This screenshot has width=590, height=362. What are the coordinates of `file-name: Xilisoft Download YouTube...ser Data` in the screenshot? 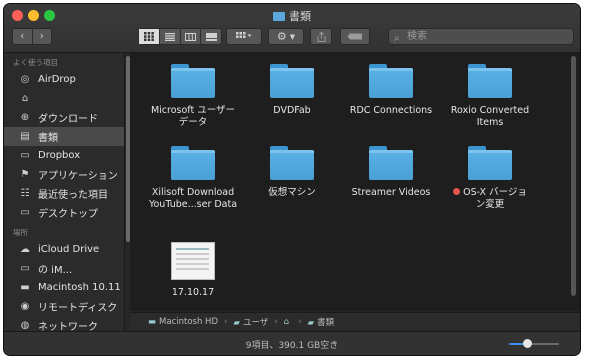 It's located at (193, 199).